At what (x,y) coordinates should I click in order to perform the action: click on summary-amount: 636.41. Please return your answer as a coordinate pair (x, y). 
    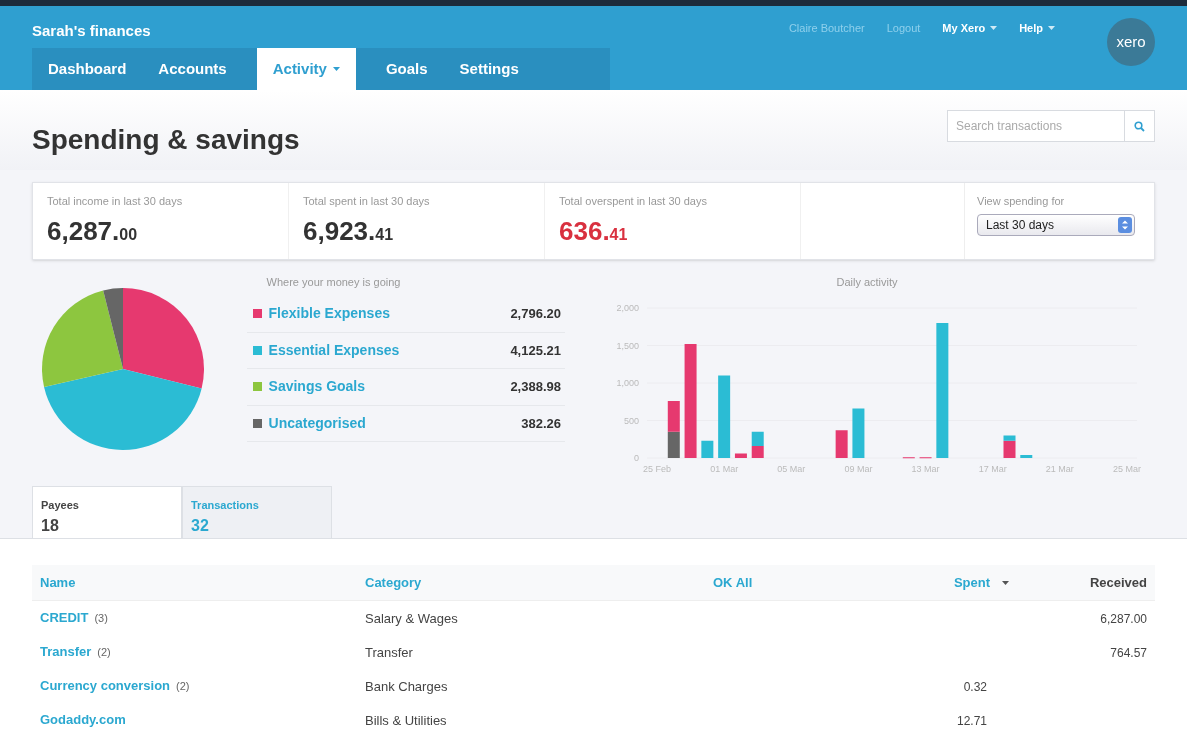
    Looking at the image, I should click on (594, 231).